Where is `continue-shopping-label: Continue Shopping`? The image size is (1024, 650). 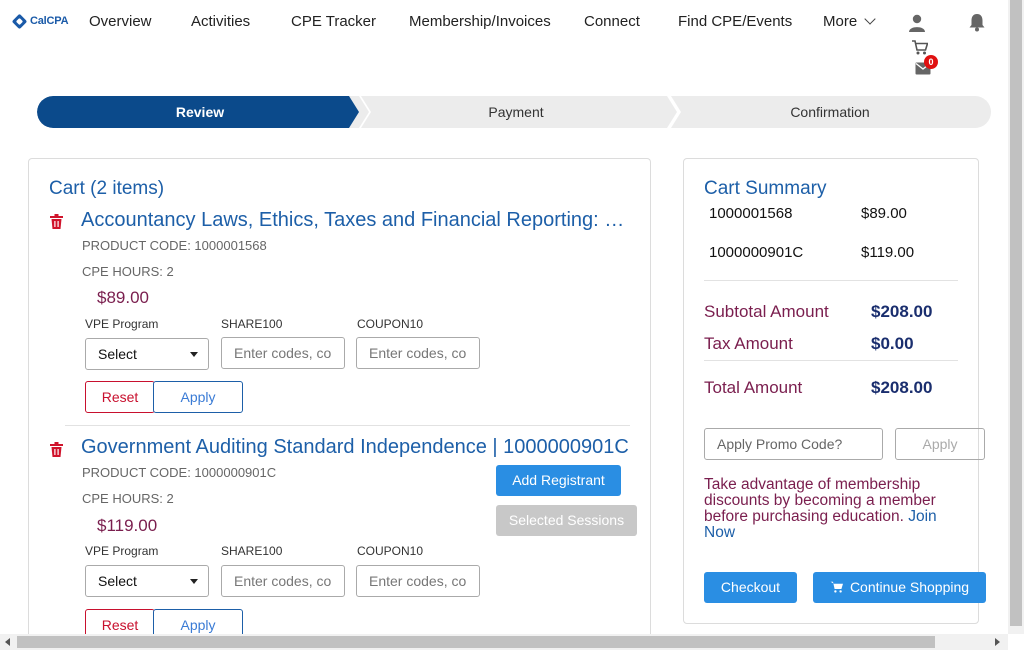
continue-shopping-label: Continue Shopping is located at coordinates (909, 587).